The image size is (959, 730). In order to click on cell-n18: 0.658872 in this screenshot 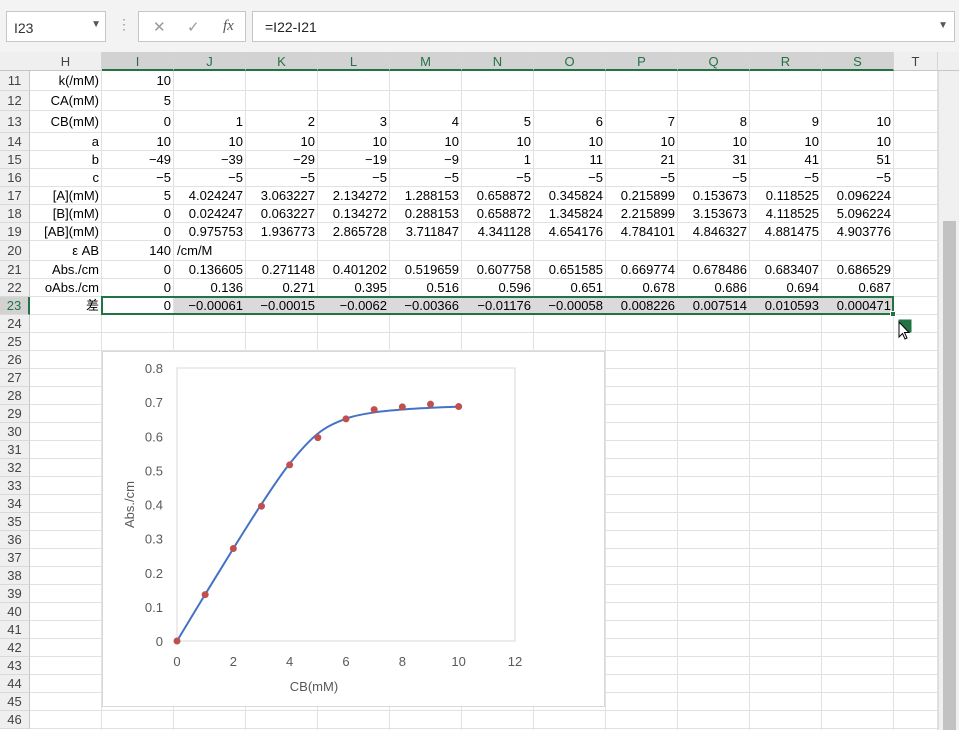, I will do `click(498, 214)`.